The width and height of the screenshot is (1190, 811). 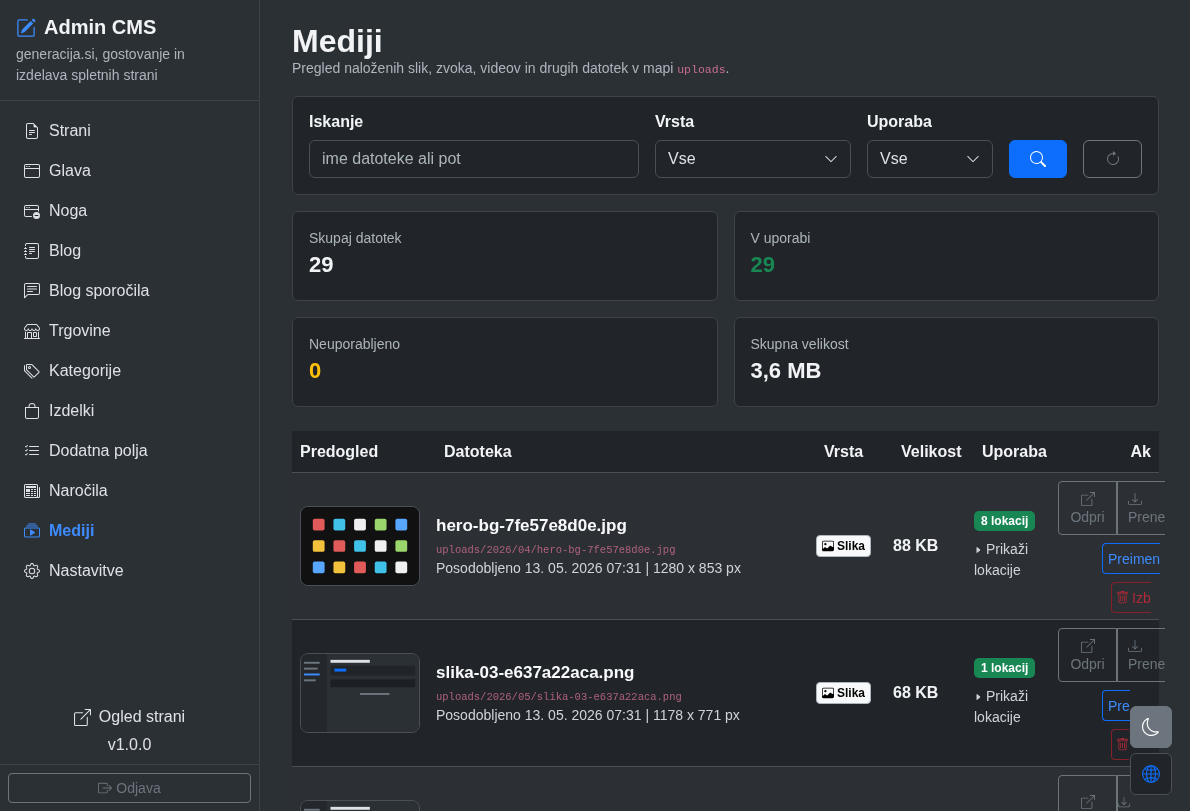 What do you see at coordinates (129, 745) in the screenshot?
I see `version-label: v1.0.0` at bounding box center [129, 745].